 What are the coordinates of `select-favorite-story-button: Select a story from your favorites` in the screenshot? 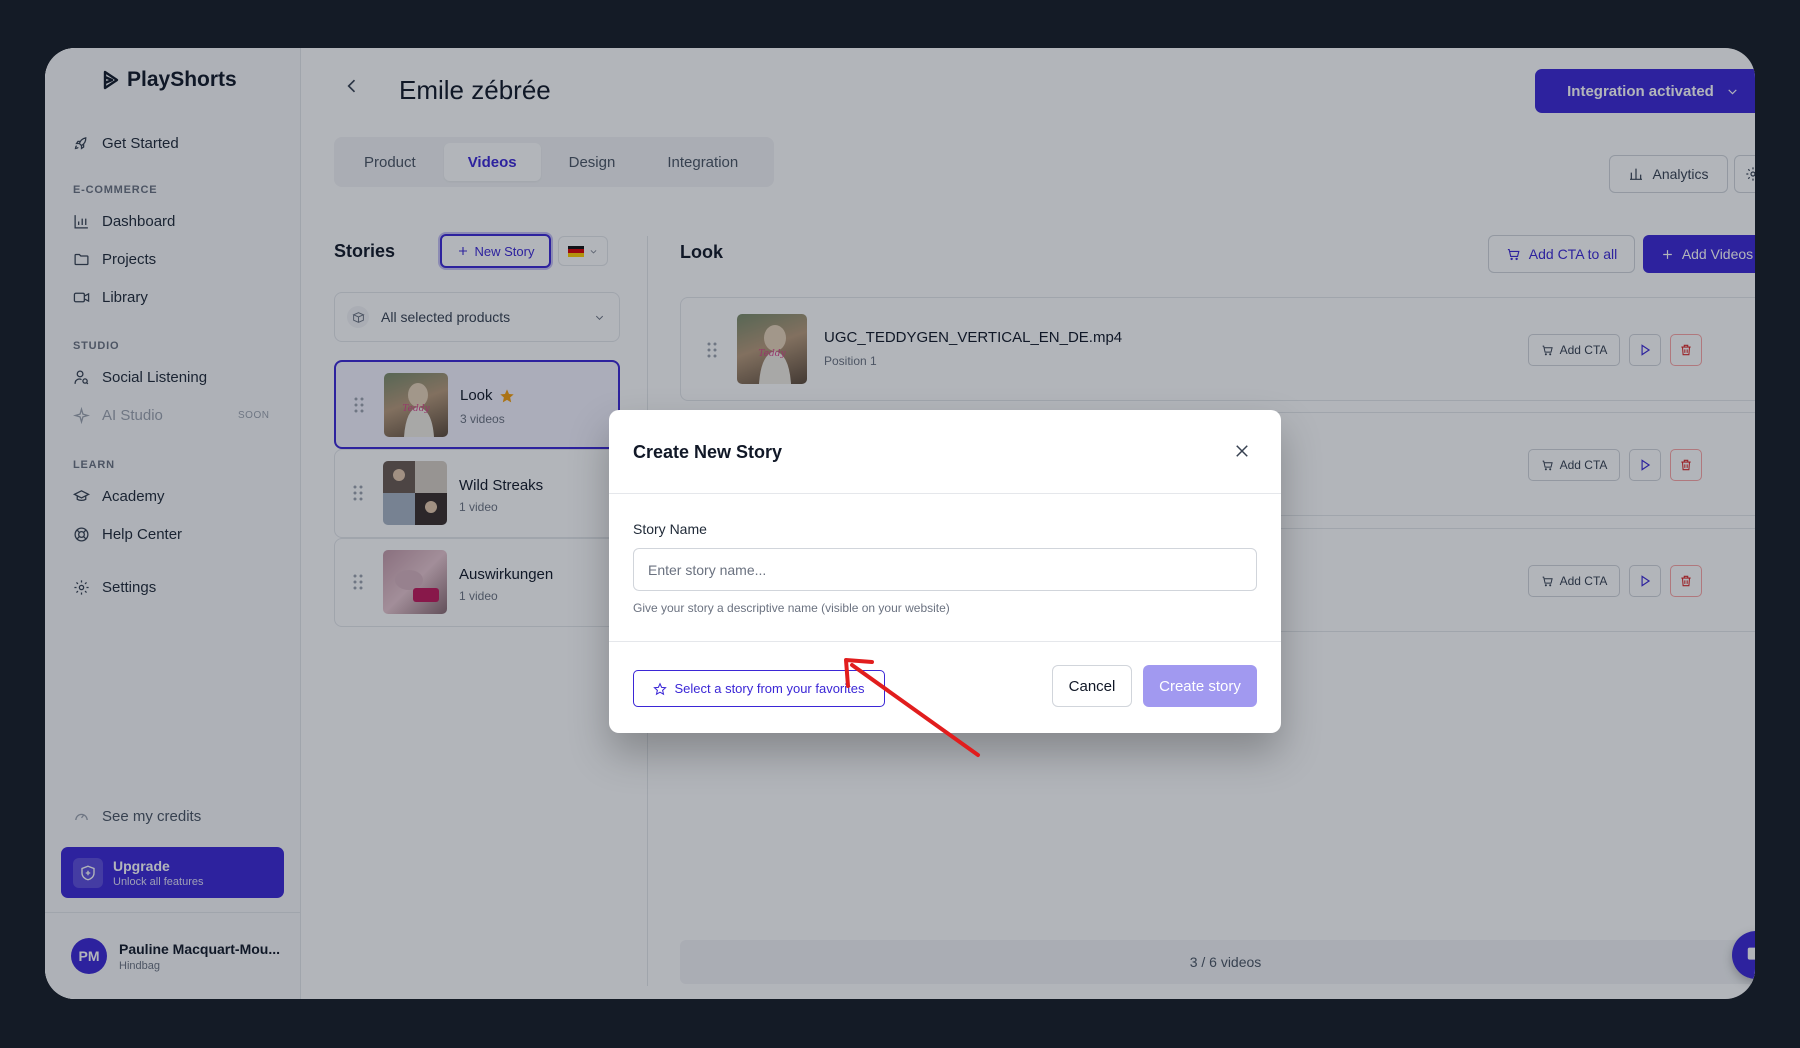 It's located at (759, 688).